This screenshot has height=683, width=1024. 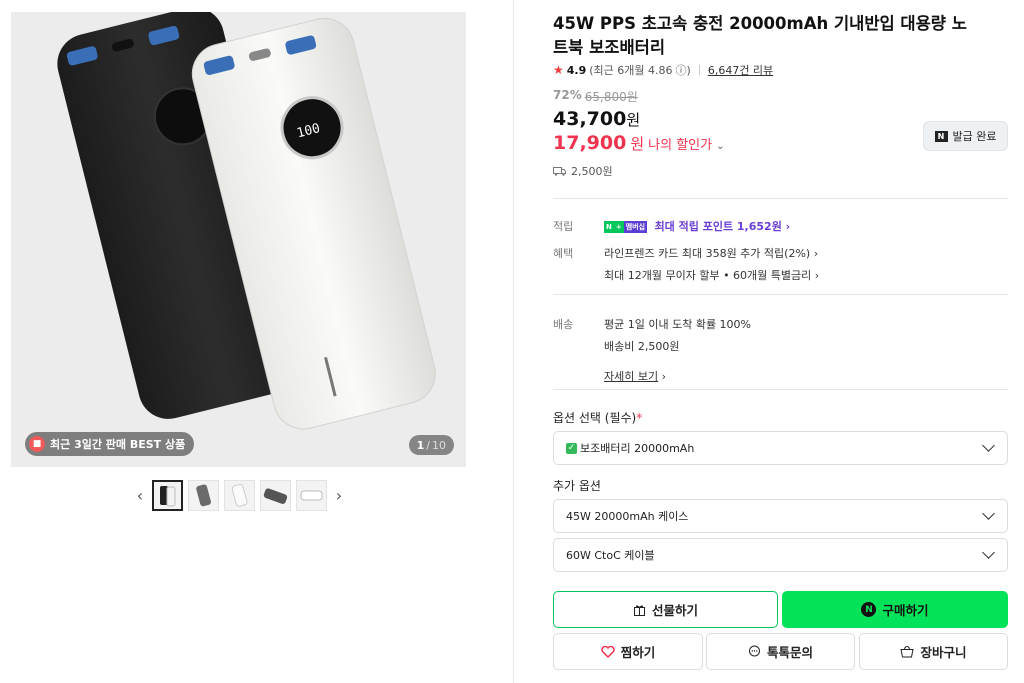 What do you see at coordinates (628, 651) in the screenshot?
I see `wishlist-button: 찜하기` at bounding box center [628, 651].